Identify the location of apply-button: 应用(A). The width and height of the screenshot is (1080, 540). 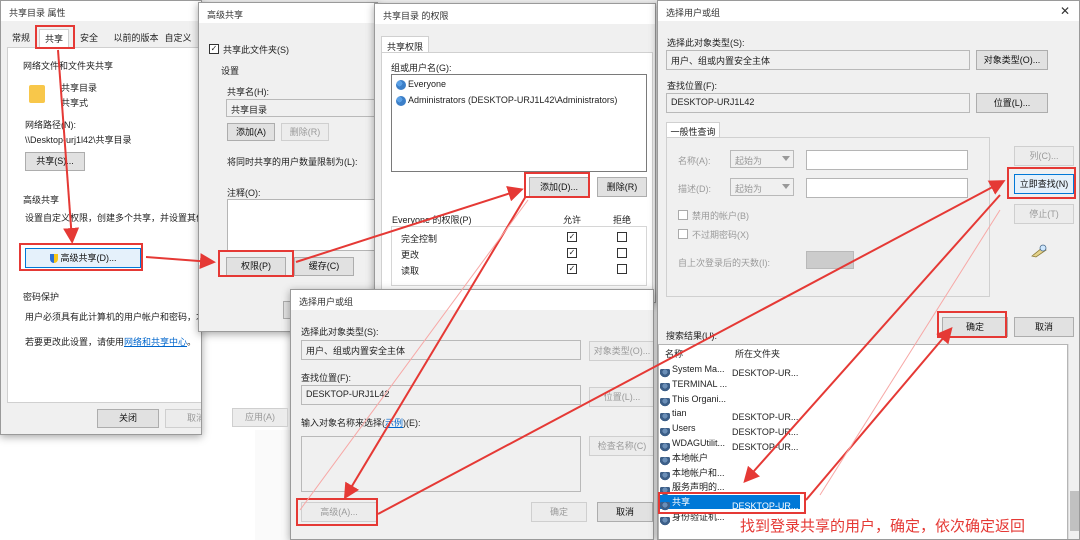
(260, 417).